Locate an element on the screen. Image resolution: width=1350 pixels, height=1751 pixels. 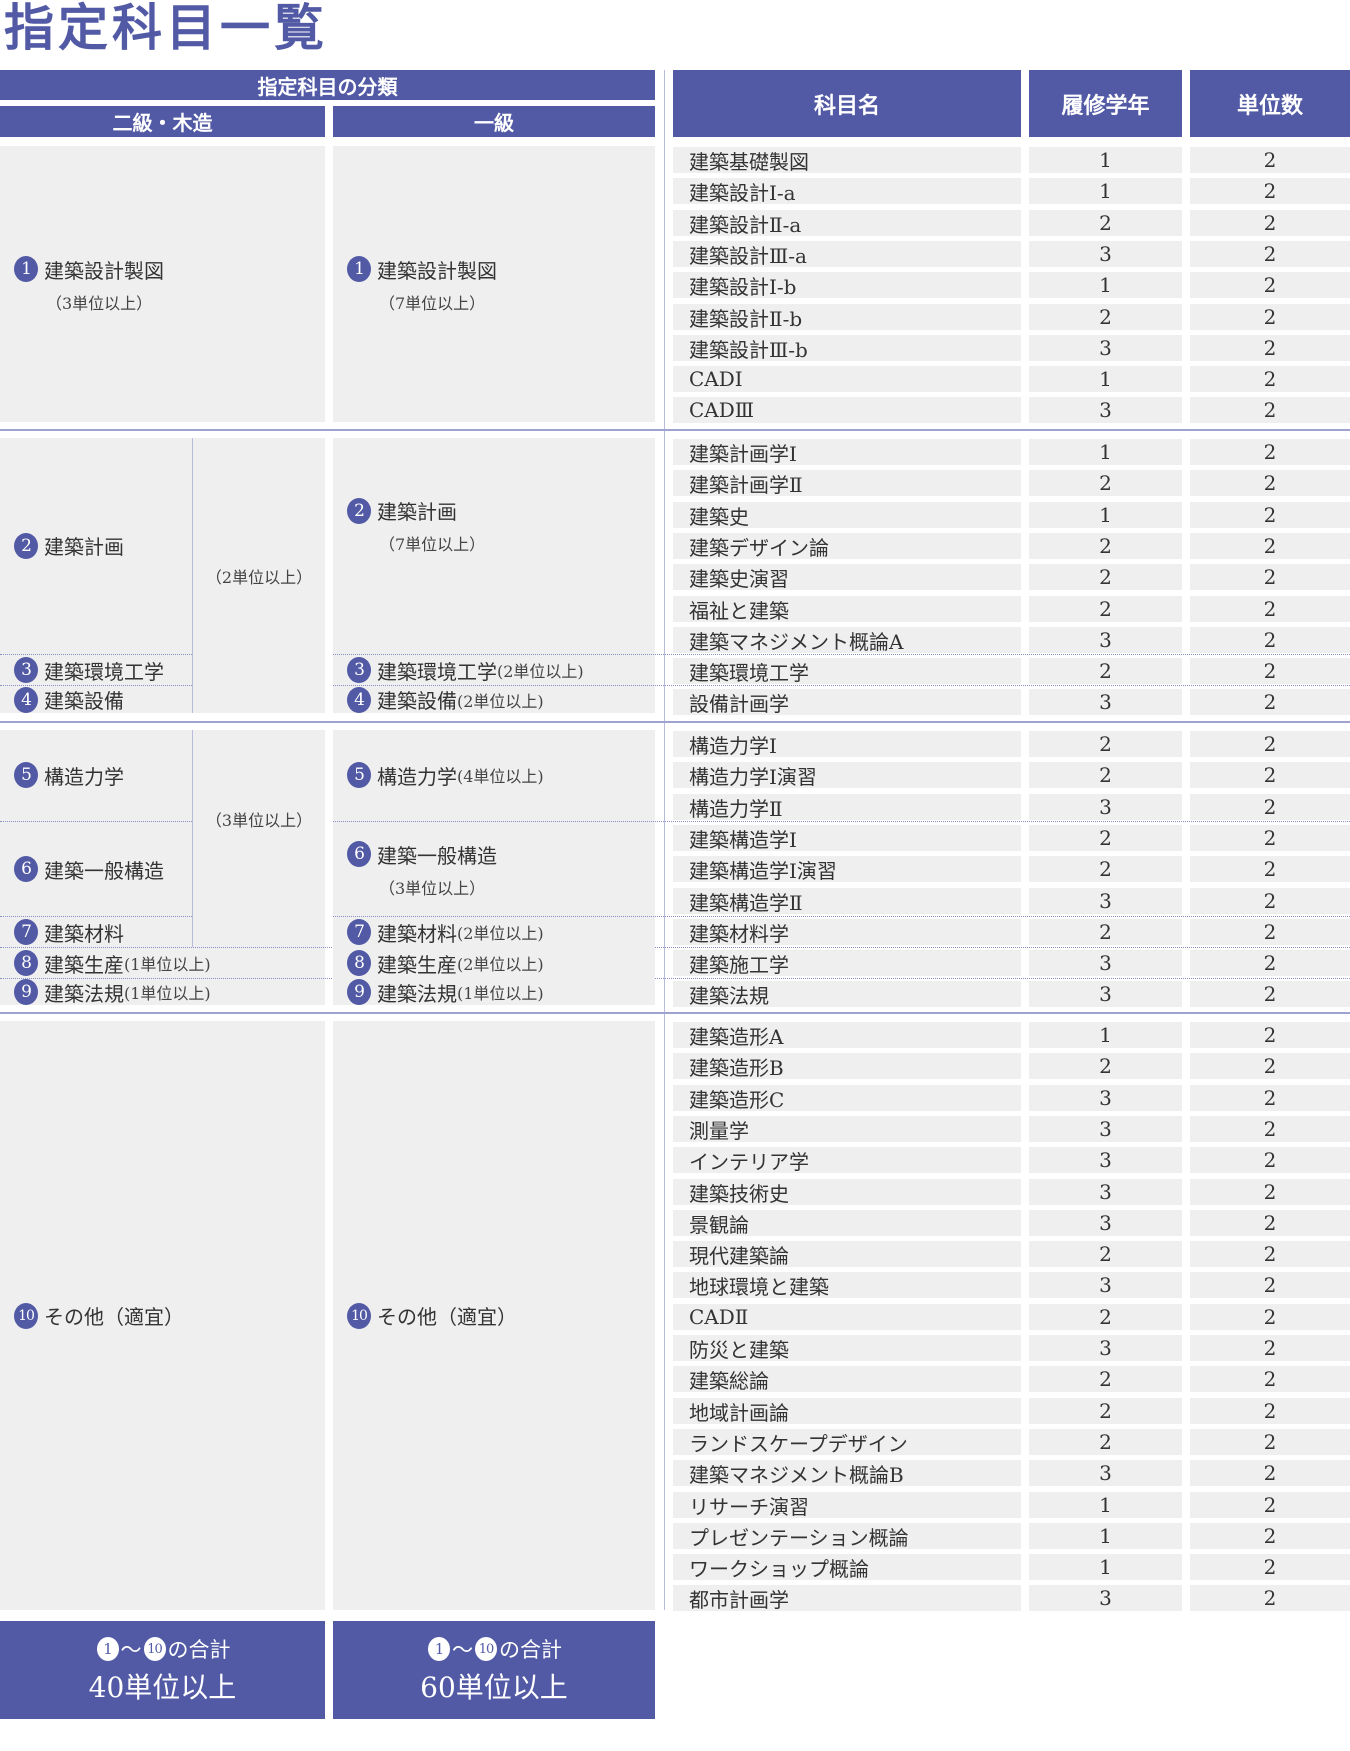
category-10-grade1: 10 その他（適宜） is located at coordinates (494, 1315).